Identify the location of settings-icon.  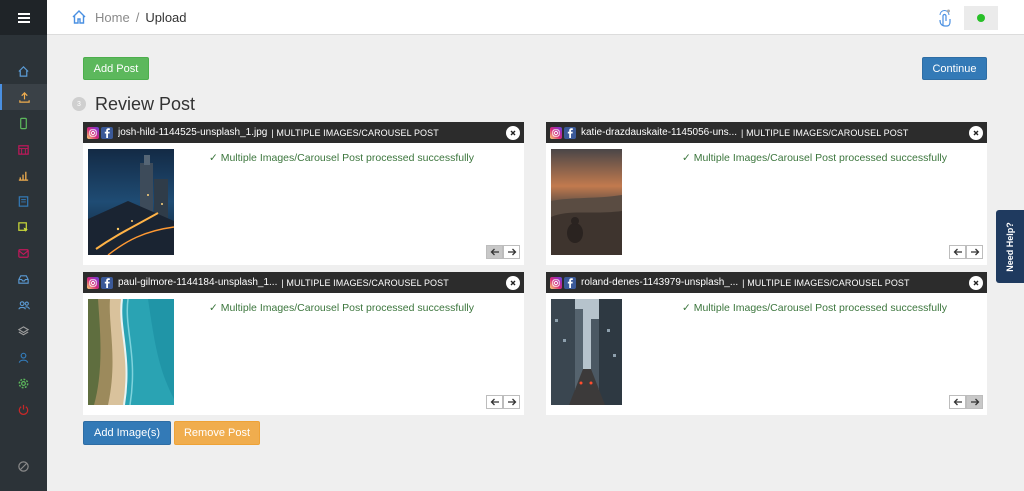
(23, 383).